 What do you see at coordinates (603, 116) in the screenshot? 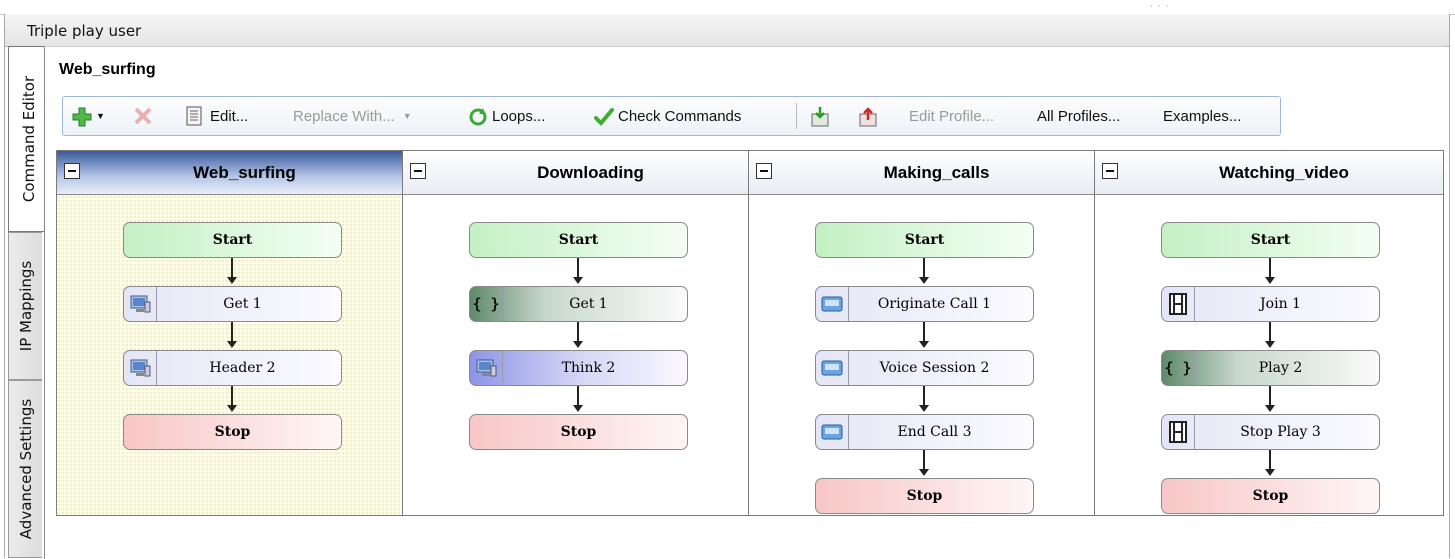
I see `checkmark-icon` at bounding box center [603, 116].